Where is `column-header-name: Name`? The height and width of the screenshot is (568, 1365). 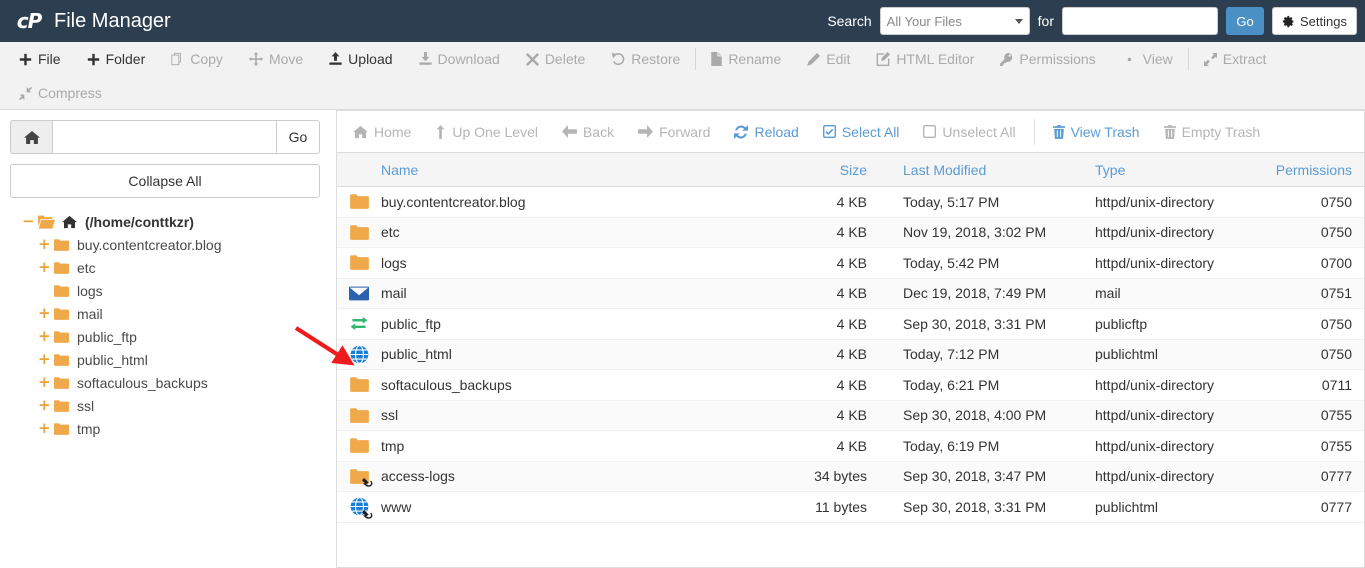
column-header-name: Name is located at coordinates (547, 170).